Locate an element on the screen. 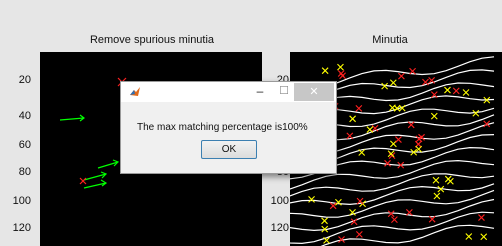 This screenshot has height=246, width=502. left-panel-title: Remove spurious minutia is located at coordinates (152, 40).